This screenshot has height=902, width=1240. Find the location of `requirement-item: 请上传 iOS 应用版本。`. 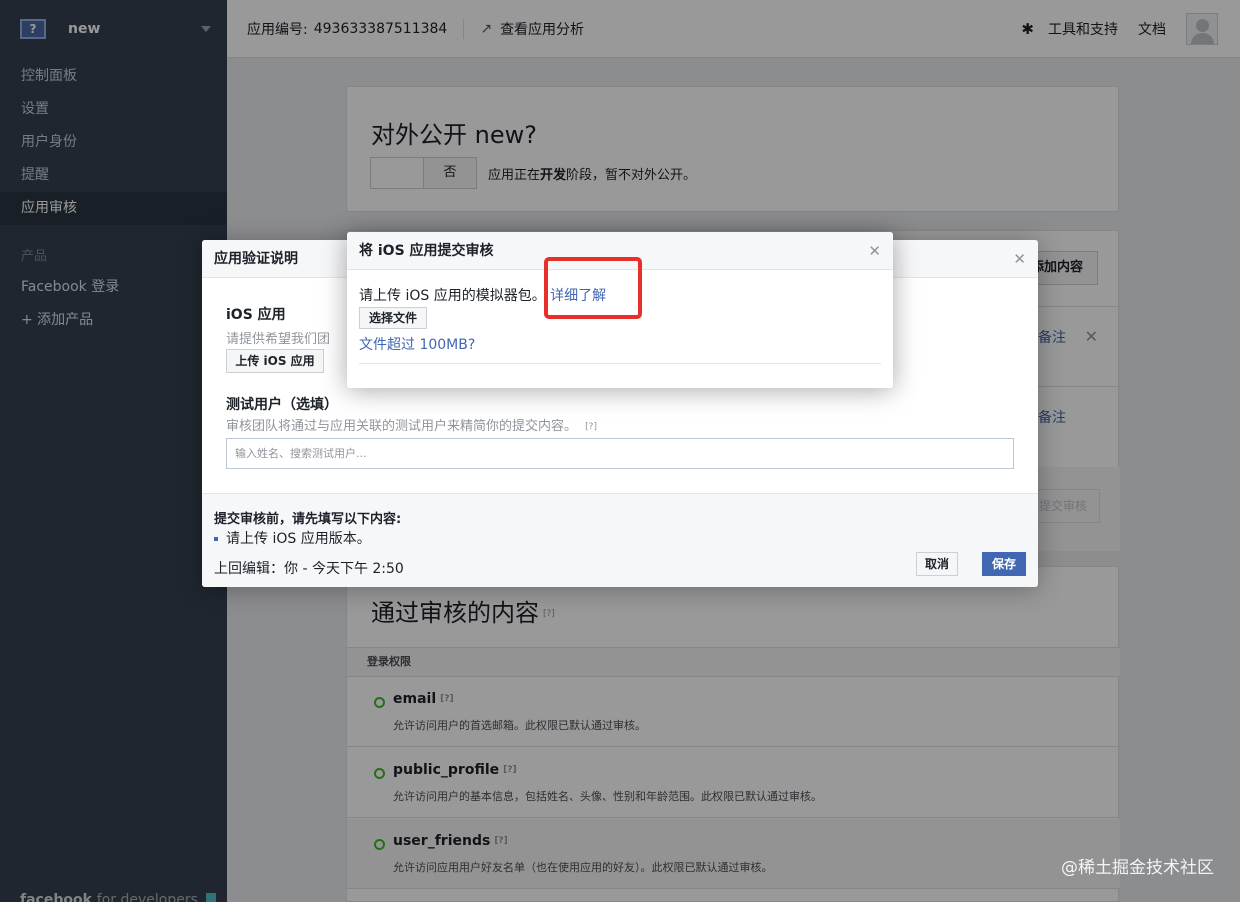

requirement-item: 请上传 iOS 应用版本。 is located at coordinates (292, 538).